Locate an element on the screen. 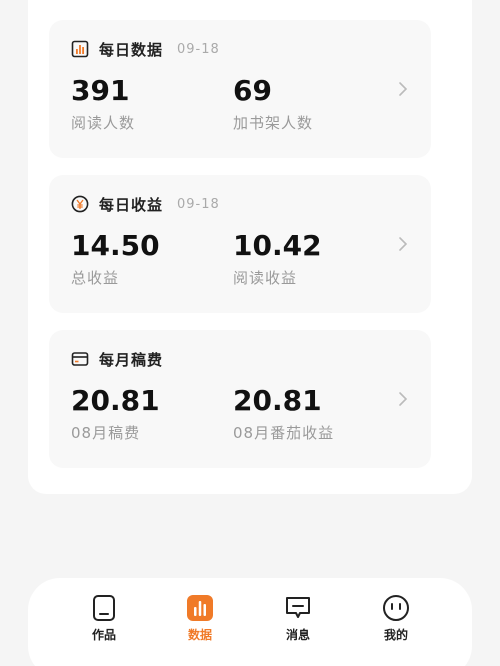 The width and height of the screenshot is (500, 666). metric-value: 10.42 is located at coordinates (277, 245).